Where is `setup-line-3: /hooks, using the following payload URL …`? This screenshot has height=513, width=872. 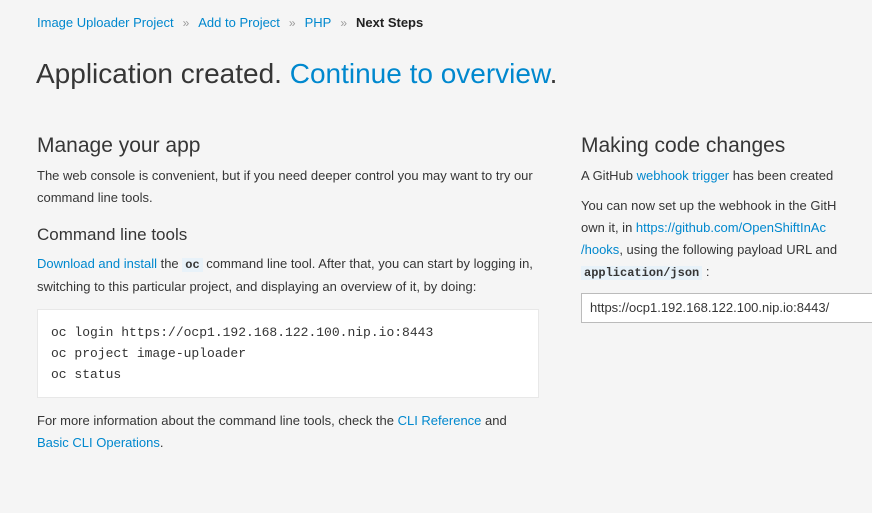 setup-line-3: /hooks, using the following payload URL … is located at coordinates (726, 250).